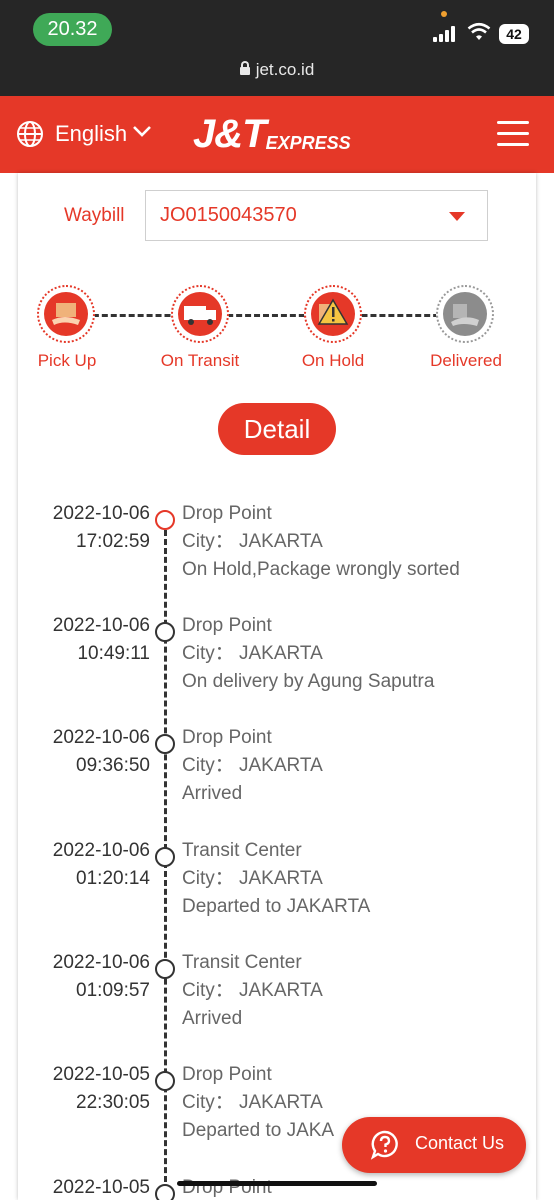 The height and width of the screenshot is (1200, 554). I want to click on url-bar: jet.co.id, so click(277, 70).